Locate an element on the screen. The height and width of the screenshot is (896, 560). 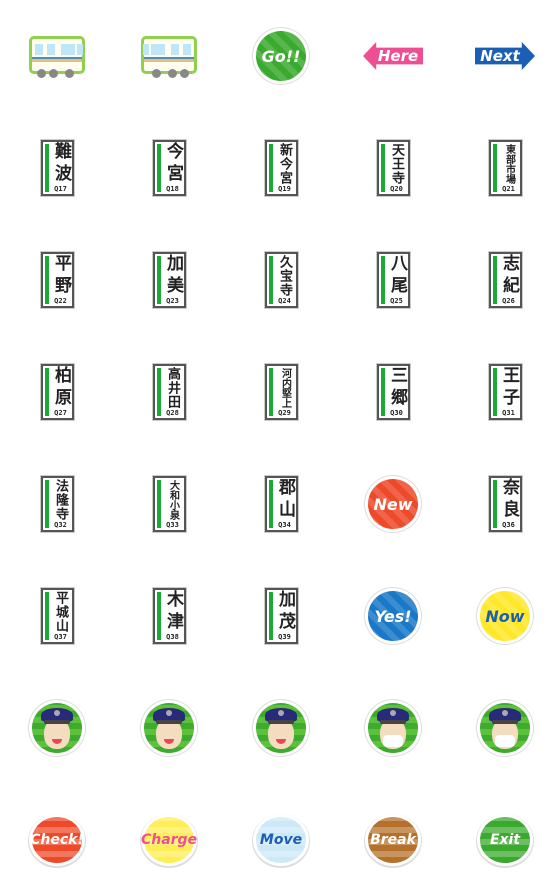
emoji-cell-burst: New is located at coordinates (393, 504).